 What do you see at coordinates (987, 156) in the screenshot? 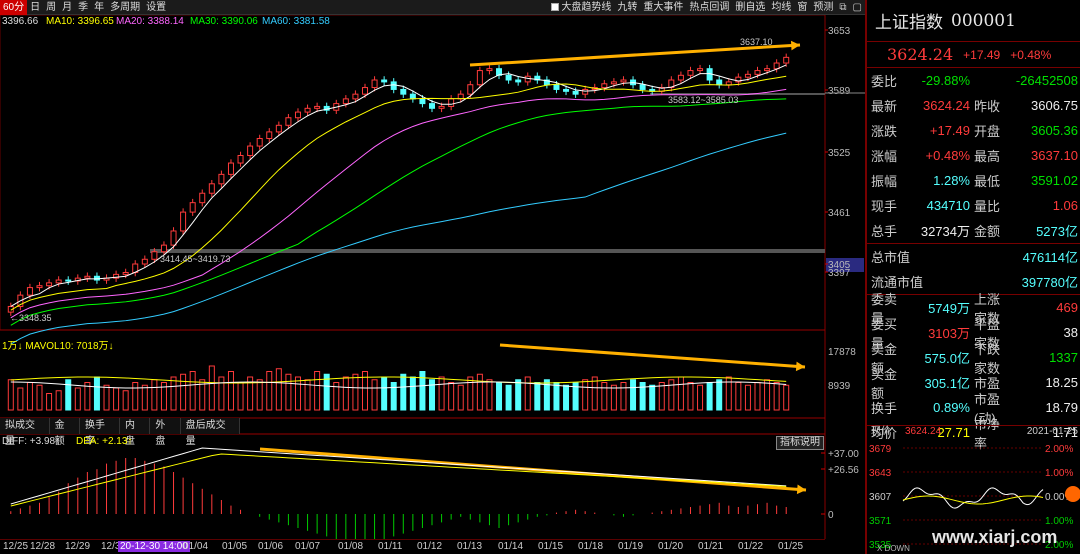
I see `quote-label: 最高` at bounding box center [987, 156].